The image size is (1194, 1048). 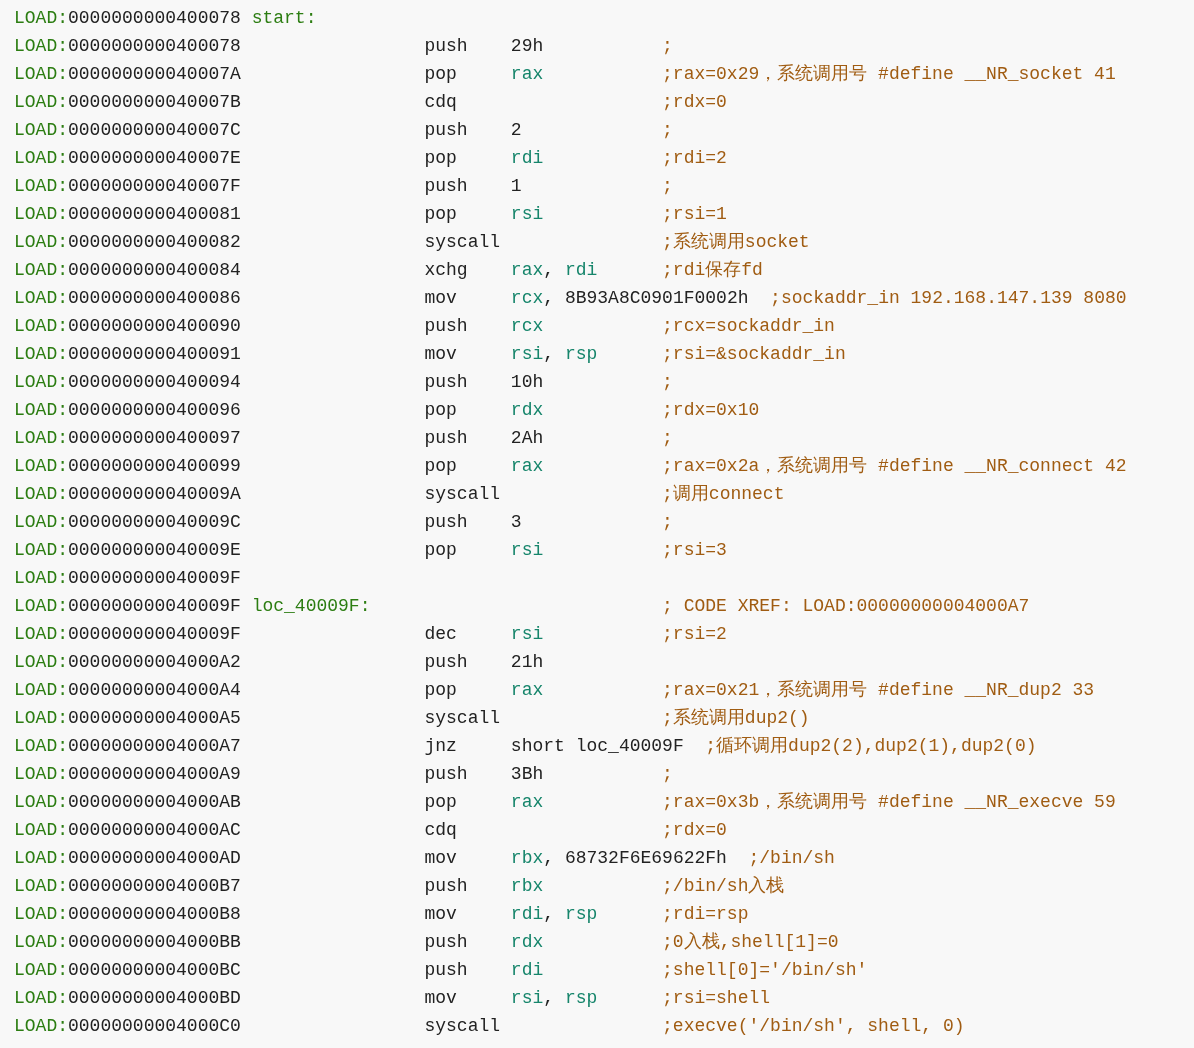 I want to click on address-text: LOAD:000000000040007A, so click(x=128, y=74).